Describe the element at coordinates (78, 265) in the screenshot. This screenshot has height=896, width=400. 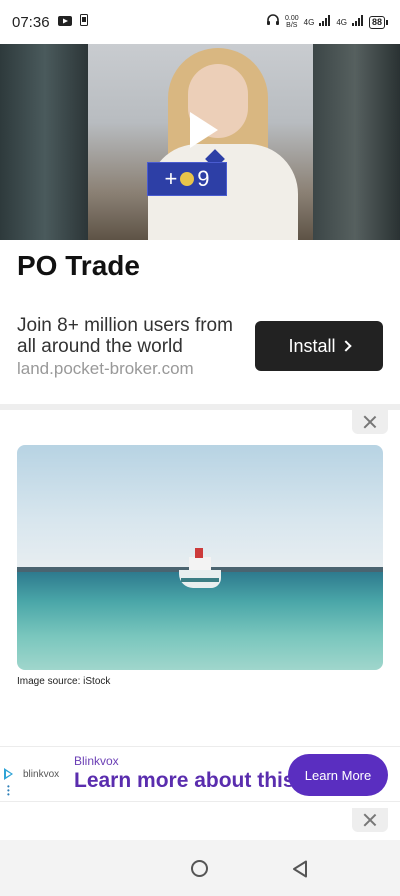
I see `ad-title: PO Trade` at that location.